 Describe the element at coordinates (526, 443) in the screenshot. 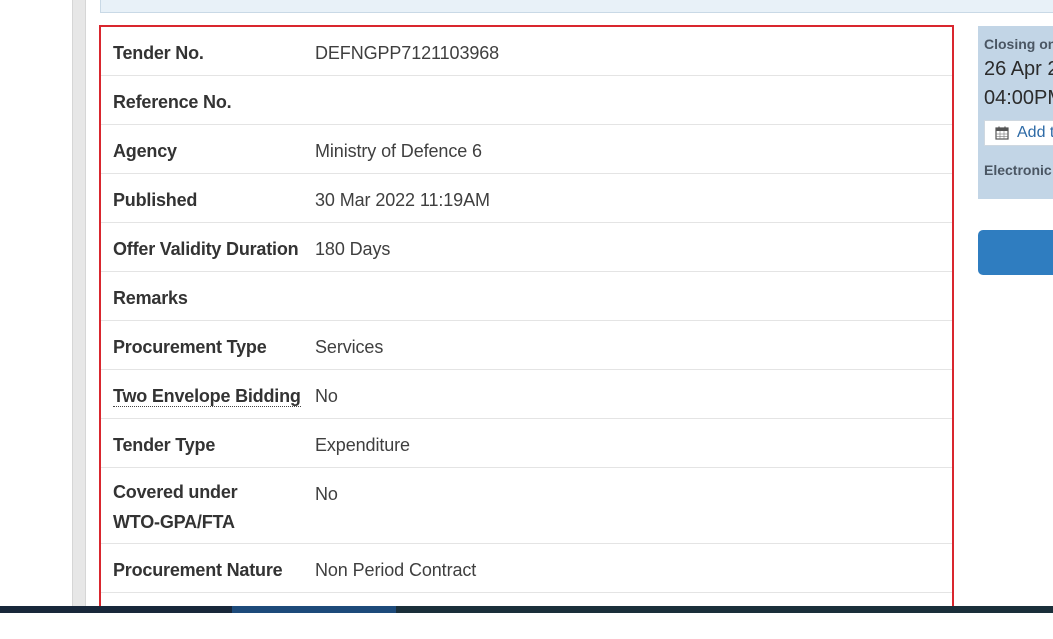

I see `detail-row-tender-type: Tender Type Expenditure` at that location.